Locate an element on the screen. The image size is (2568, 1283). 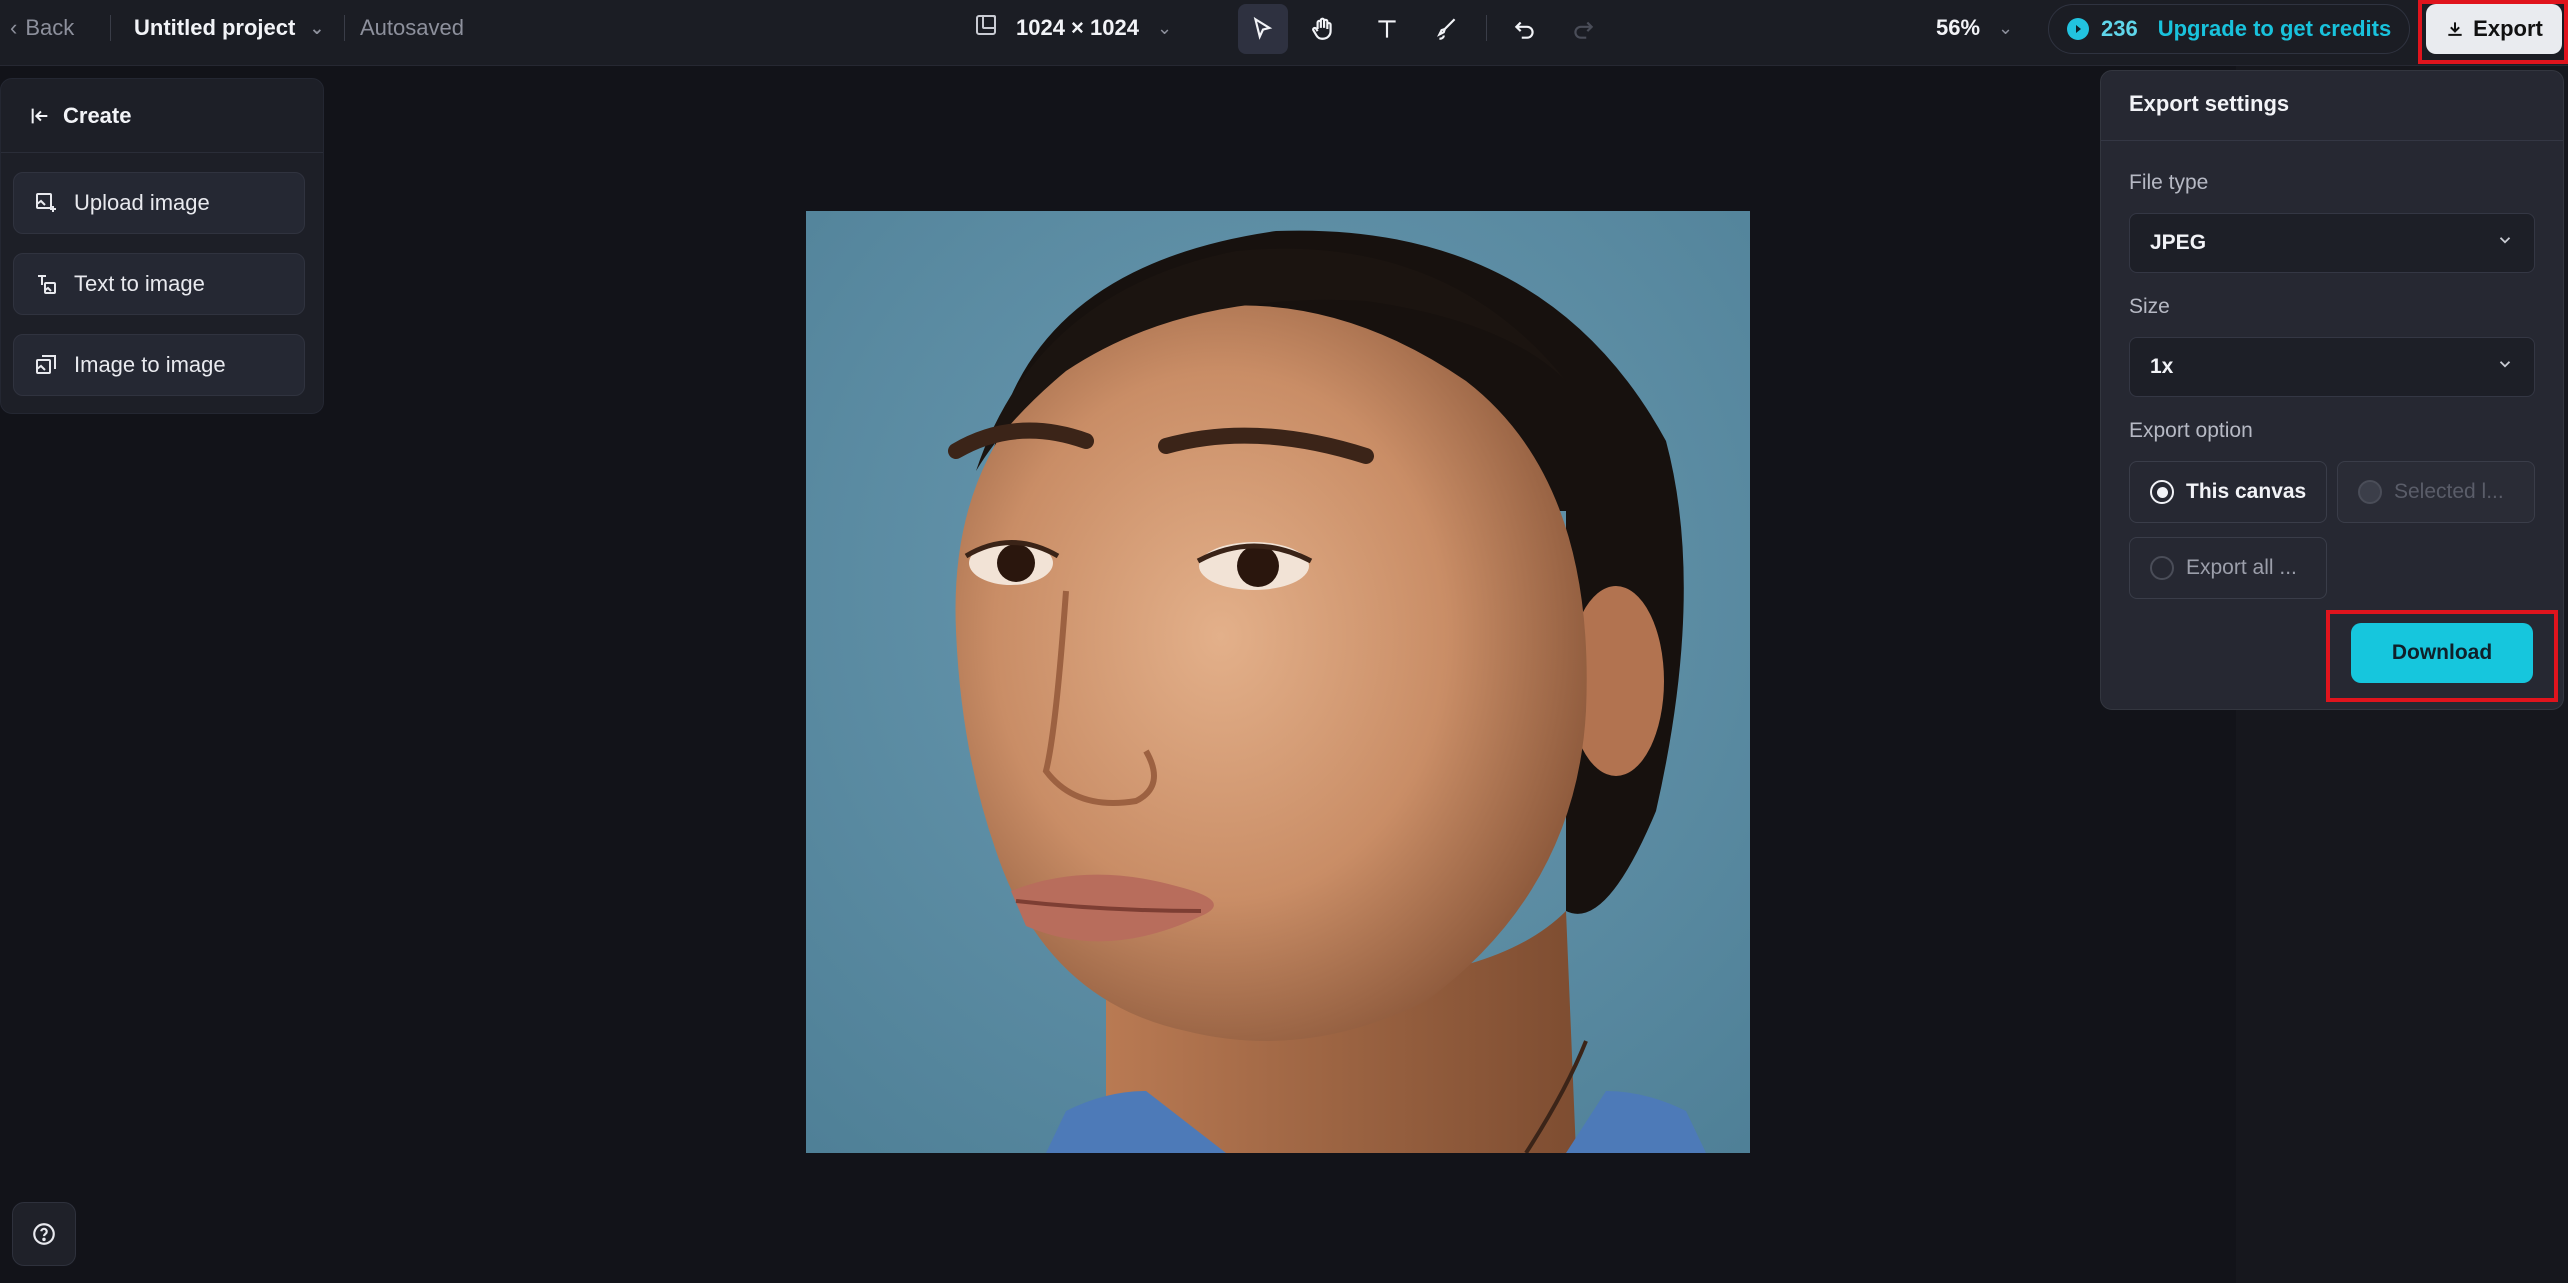
text-tool-button is located at coordinates (1387, 29).